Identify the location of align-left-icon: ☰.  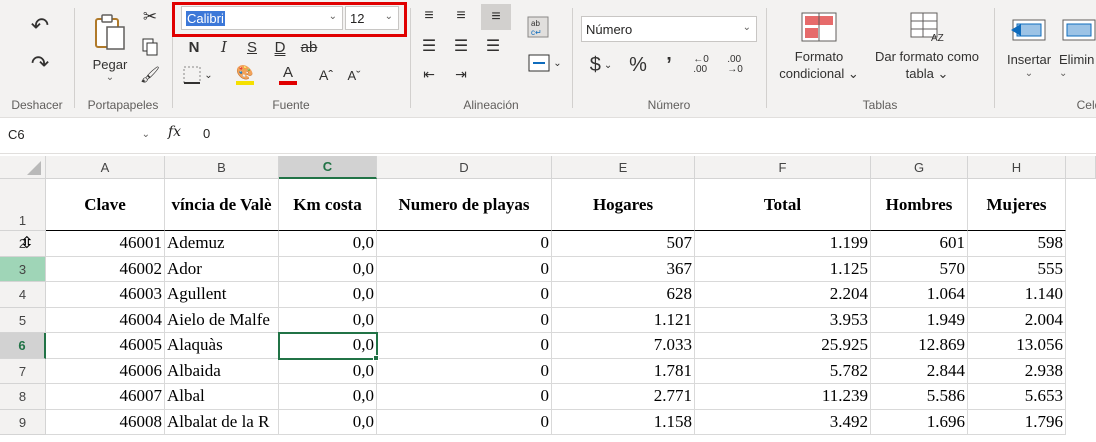
(429, 46).